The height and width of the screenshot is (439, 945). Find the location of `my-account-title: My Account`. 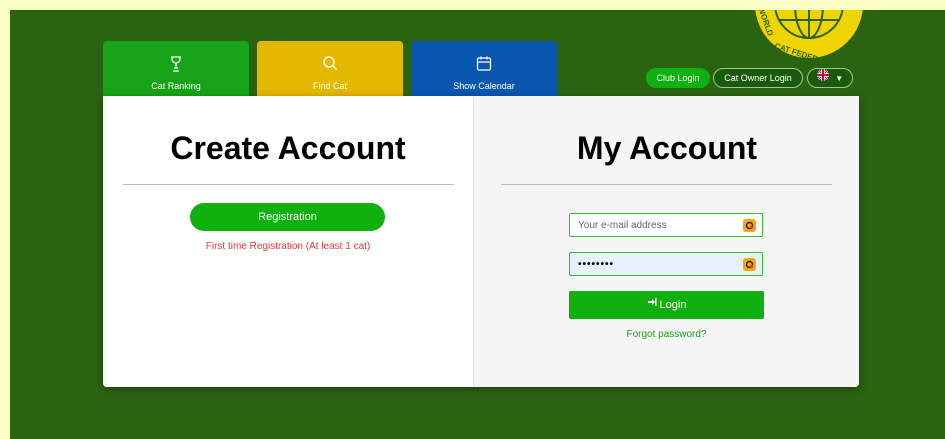

my-account-title: My Account is located at coordinates (667, 148).